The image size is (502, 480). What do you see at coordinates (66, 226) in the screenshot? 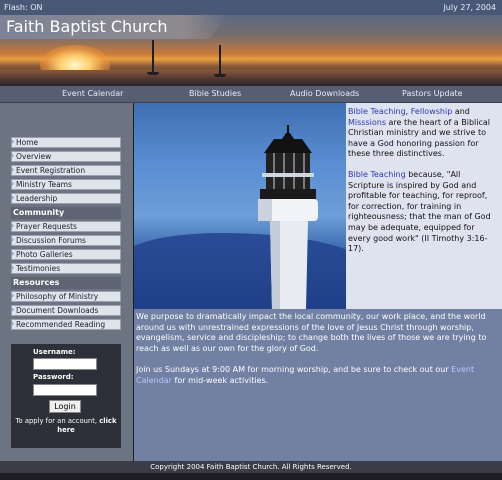
I see `sidebar-item-prayer-requests: Prayer Requests` at bounding box center [66, 226].